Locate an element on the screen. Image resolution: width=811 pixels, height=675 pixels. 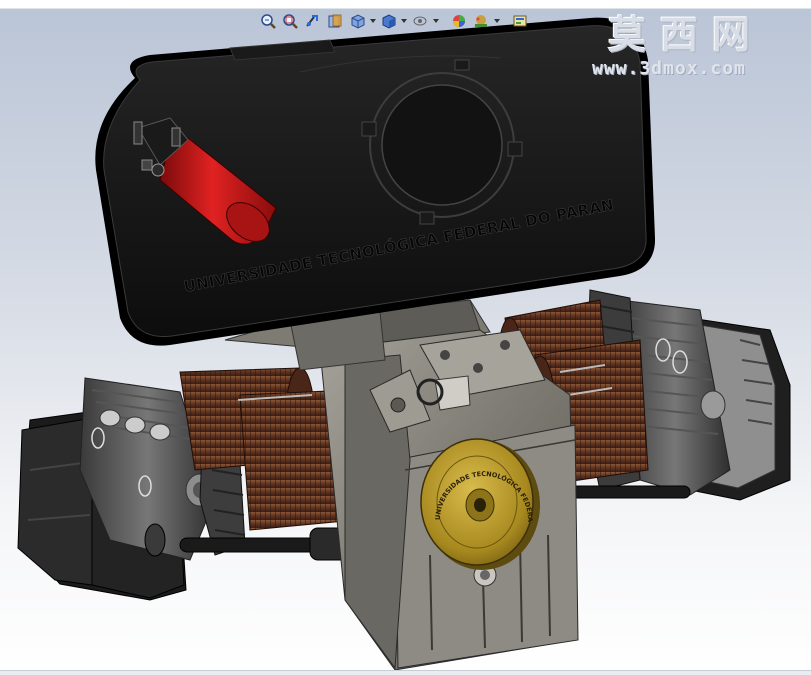
heads-up-view-toolbar is located at coordinates (394, 21).